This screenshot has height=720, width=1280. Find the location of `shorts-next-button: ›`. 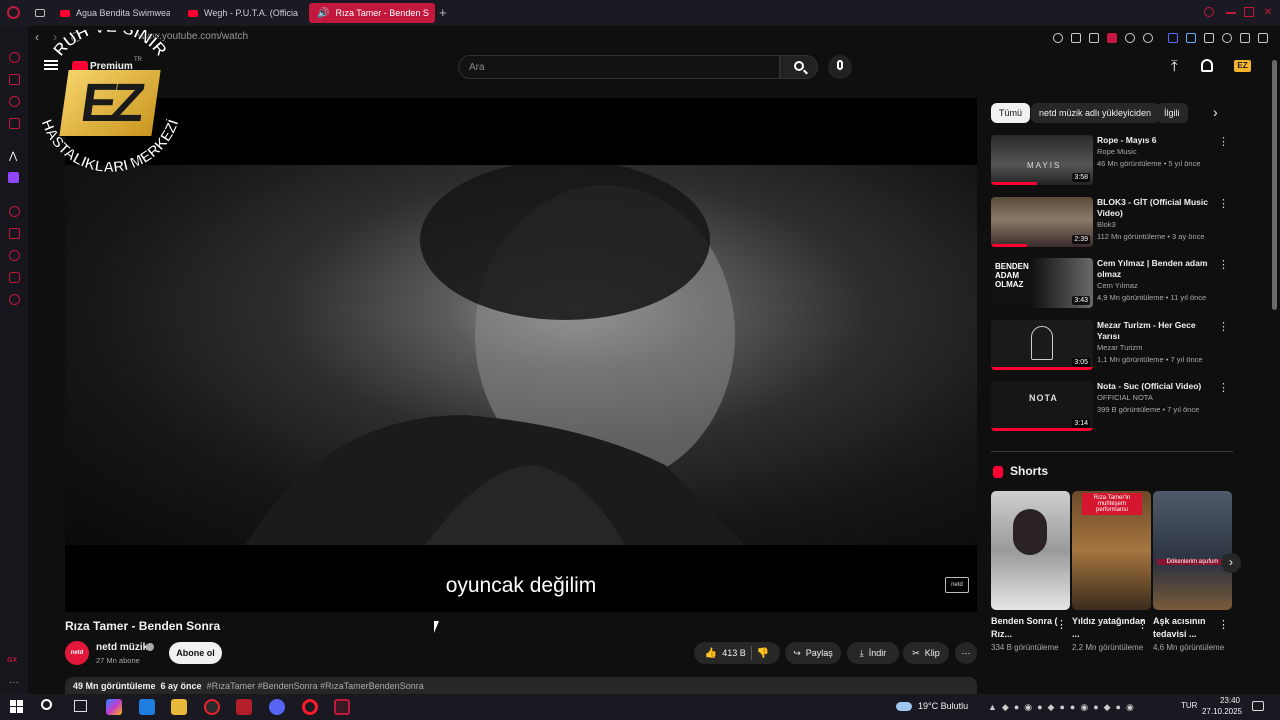

shorts-next-button: › is located at coordinates (1231, 563).